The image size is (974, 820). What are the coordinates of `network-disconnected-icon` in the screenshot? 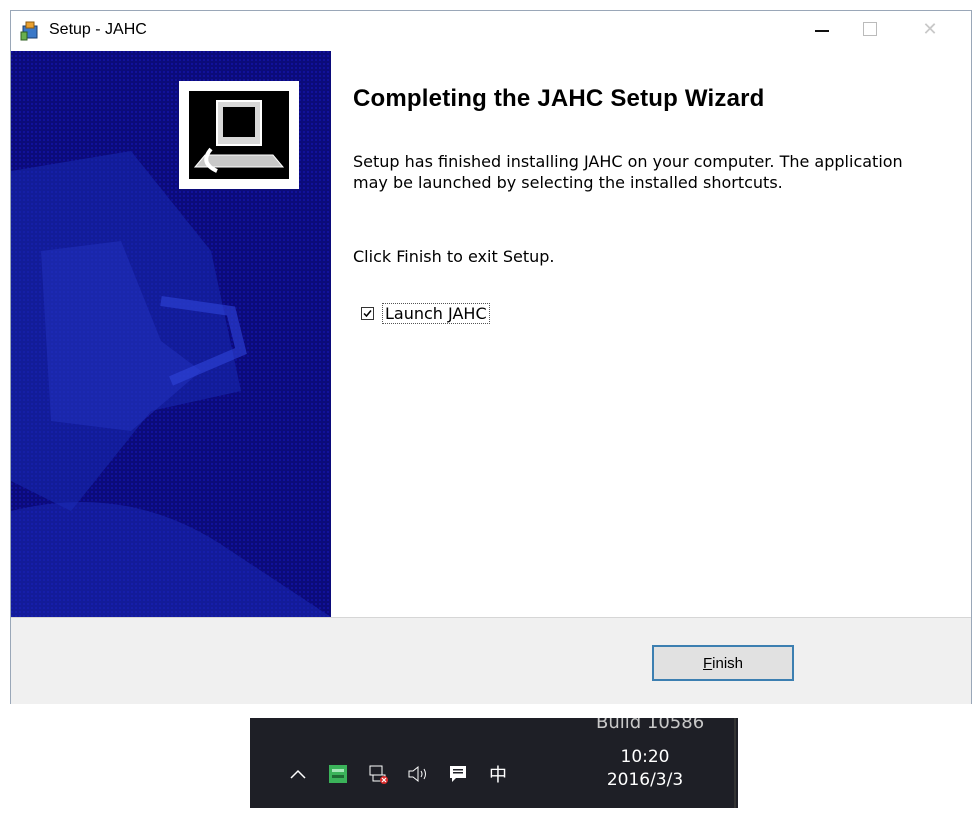 It's located at (378, 774).